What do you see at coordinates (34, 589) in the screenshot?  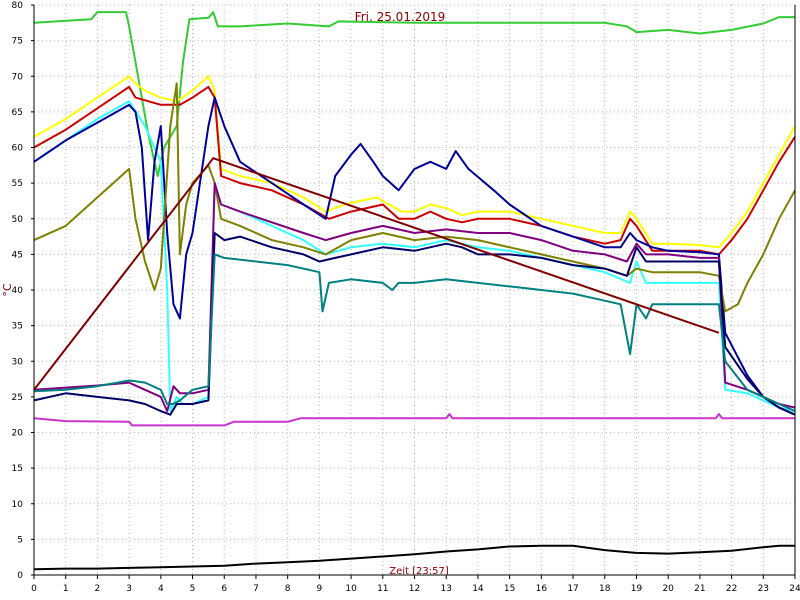 I see `x-tick-label: 0` at bounding box center [34, 589].